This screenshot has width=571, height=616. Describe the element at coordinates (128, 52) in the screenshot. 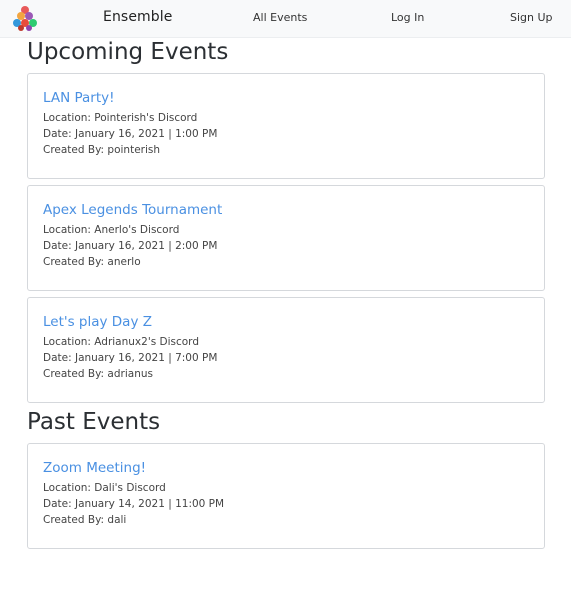

I see `upcoming-events-heading: Upcoming Events` at that location.